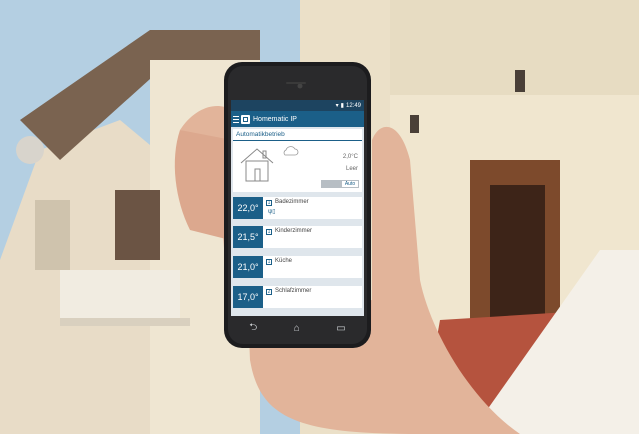 The height and width of the screenshot is (434, 639). Describe the element at coordinates (297, 160) in the screenshot. I see `automatic-mode-panel: Automatikbetrieb 2,0°C Leer Auto` at that location.